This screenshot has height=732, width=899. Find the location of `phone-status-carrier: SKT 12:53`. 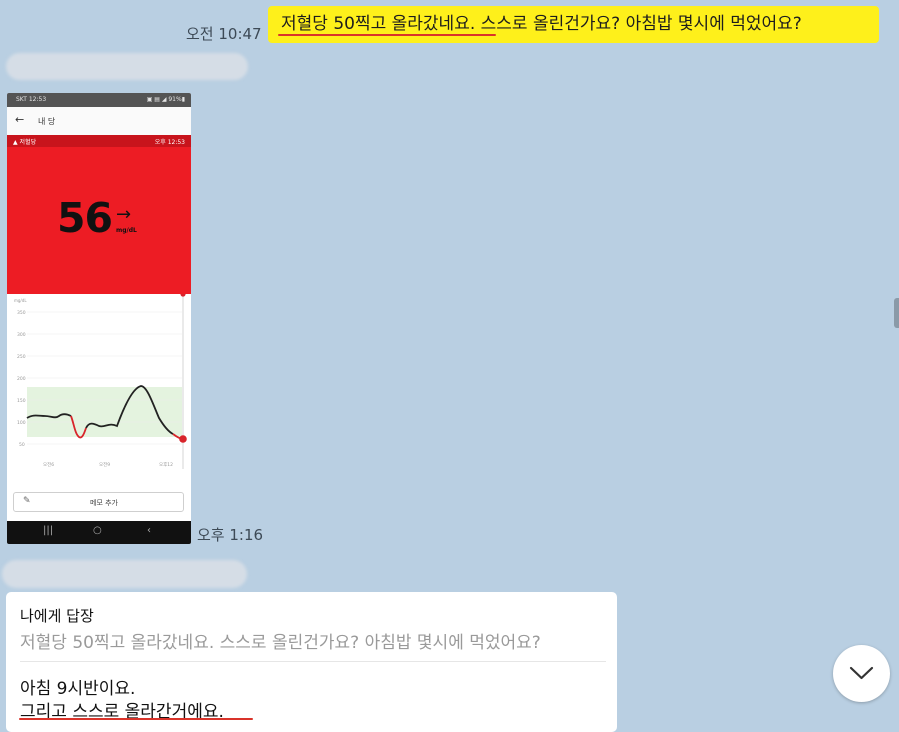

phone-status-carrier: SKT 12:53 is located at coordinates (31, 99).